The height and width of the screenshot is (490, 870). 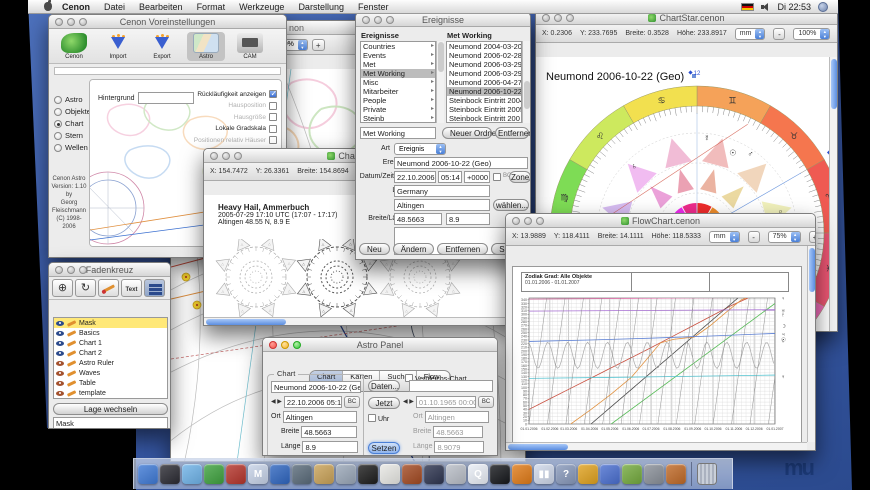 I want to click on prefs-checkbox-row: Hausgröße, so click(x=235, y=117).